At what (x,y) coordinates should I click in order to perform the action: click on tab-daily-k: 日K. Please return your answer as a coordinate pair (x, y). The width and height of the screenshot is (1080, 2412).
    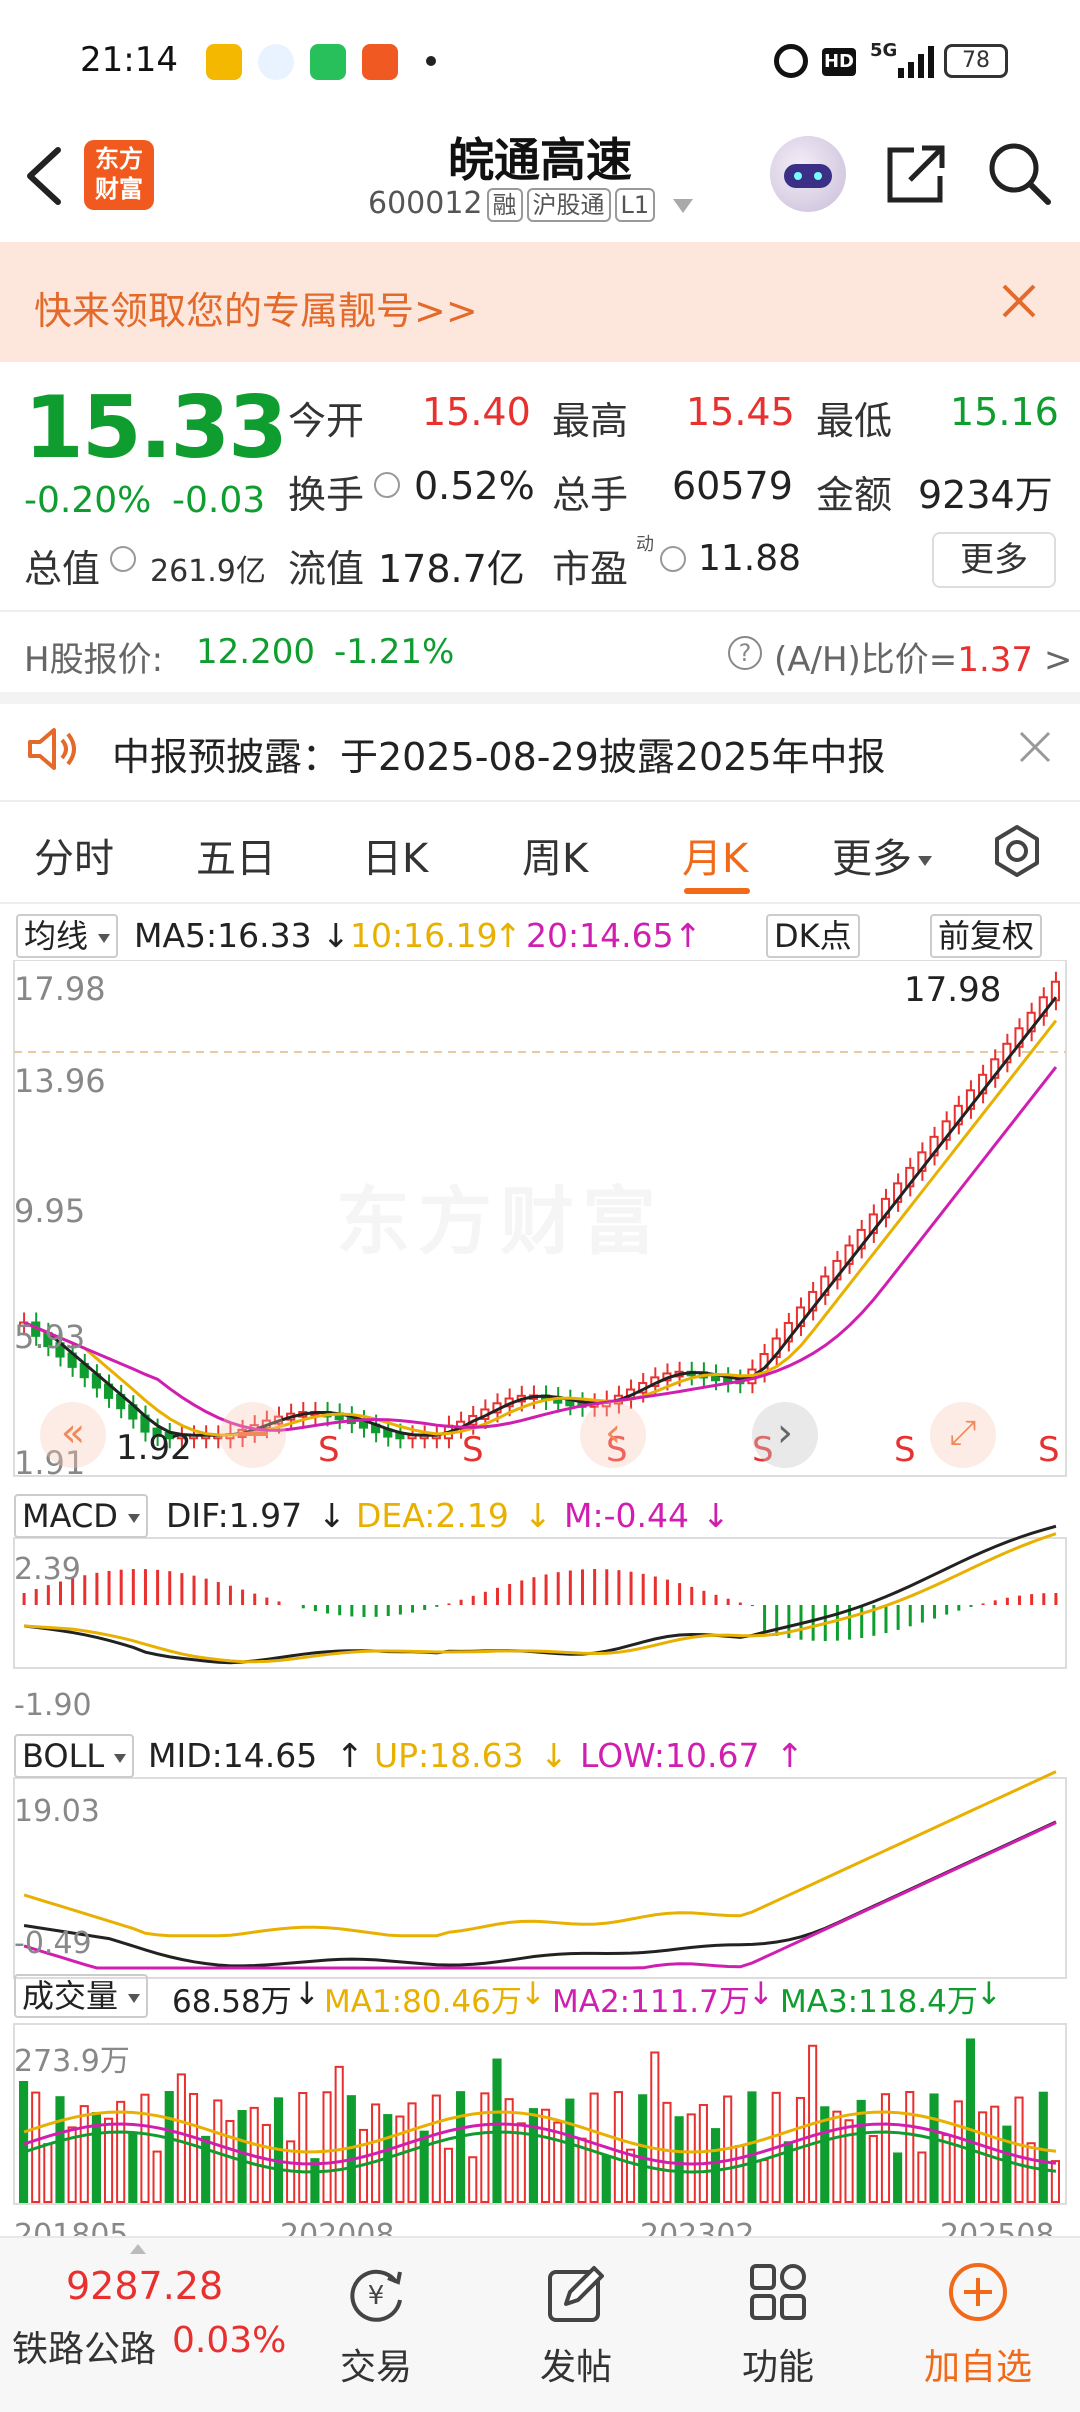
    Looking at the image, I should click on (395, 855).